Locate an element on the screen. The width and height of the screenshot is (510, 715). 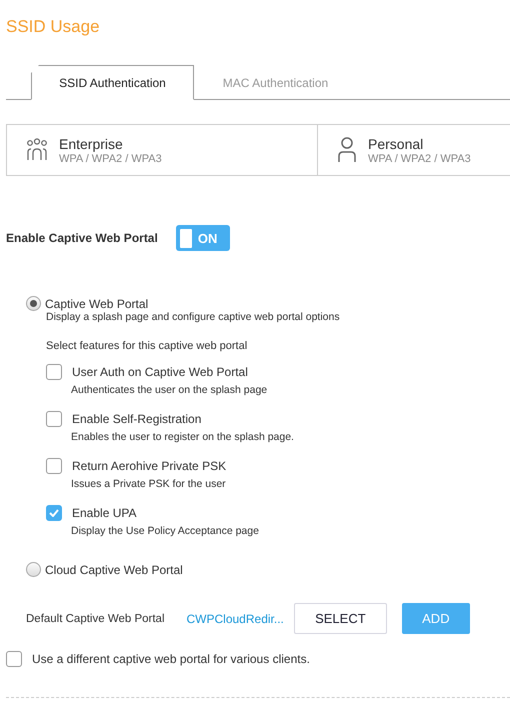
check-icon is located at coordinates (54, 513).